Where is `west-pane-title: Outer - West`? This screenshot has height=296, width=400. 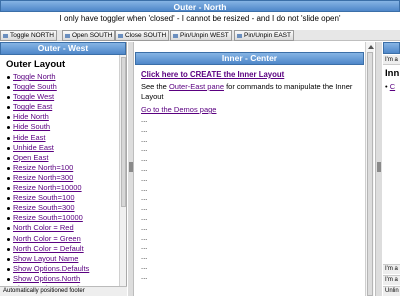 west-pane-title: Outer - West is located at coordinates (63, 48).